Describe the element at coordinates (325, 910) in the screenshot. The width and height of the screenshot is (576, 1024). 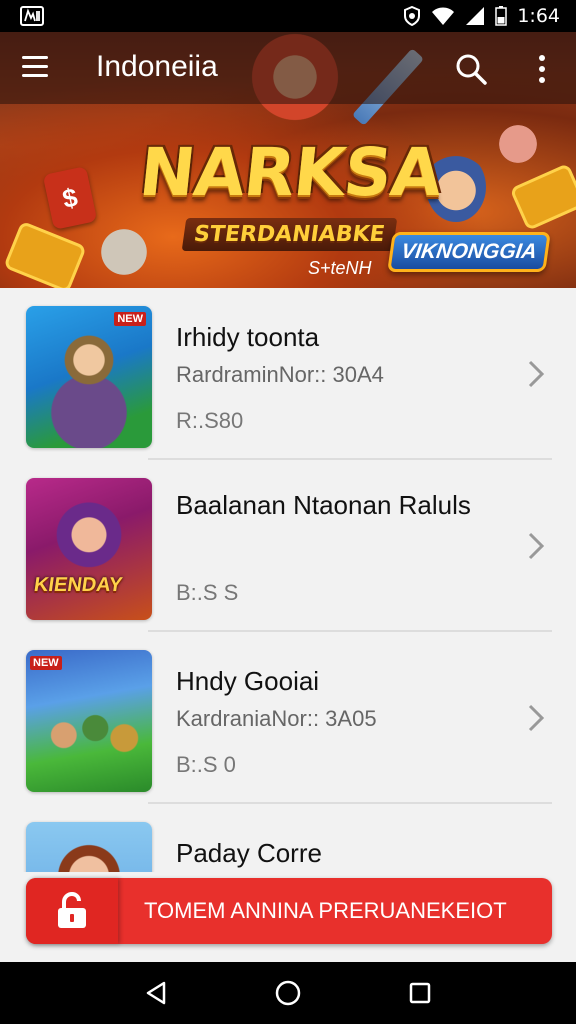
I see `cta-label: TOMEM ANNINA PRERUANEKEIOT` at that location.